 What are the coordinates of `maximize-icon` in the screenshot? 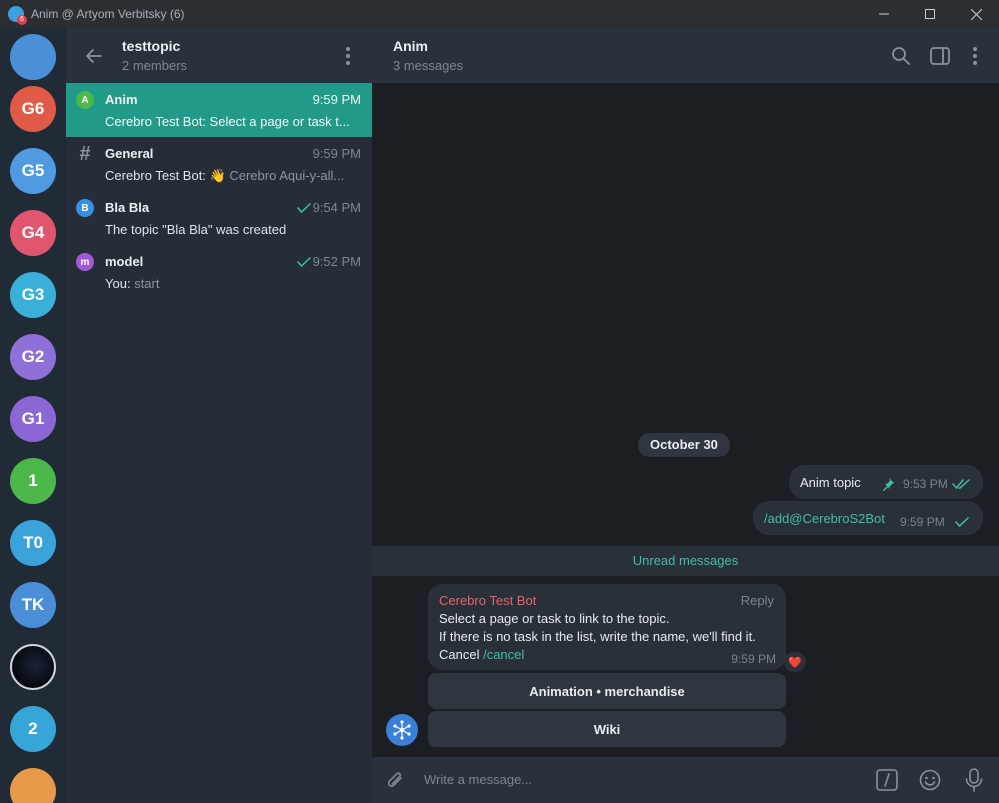 It's located at (930, 14).